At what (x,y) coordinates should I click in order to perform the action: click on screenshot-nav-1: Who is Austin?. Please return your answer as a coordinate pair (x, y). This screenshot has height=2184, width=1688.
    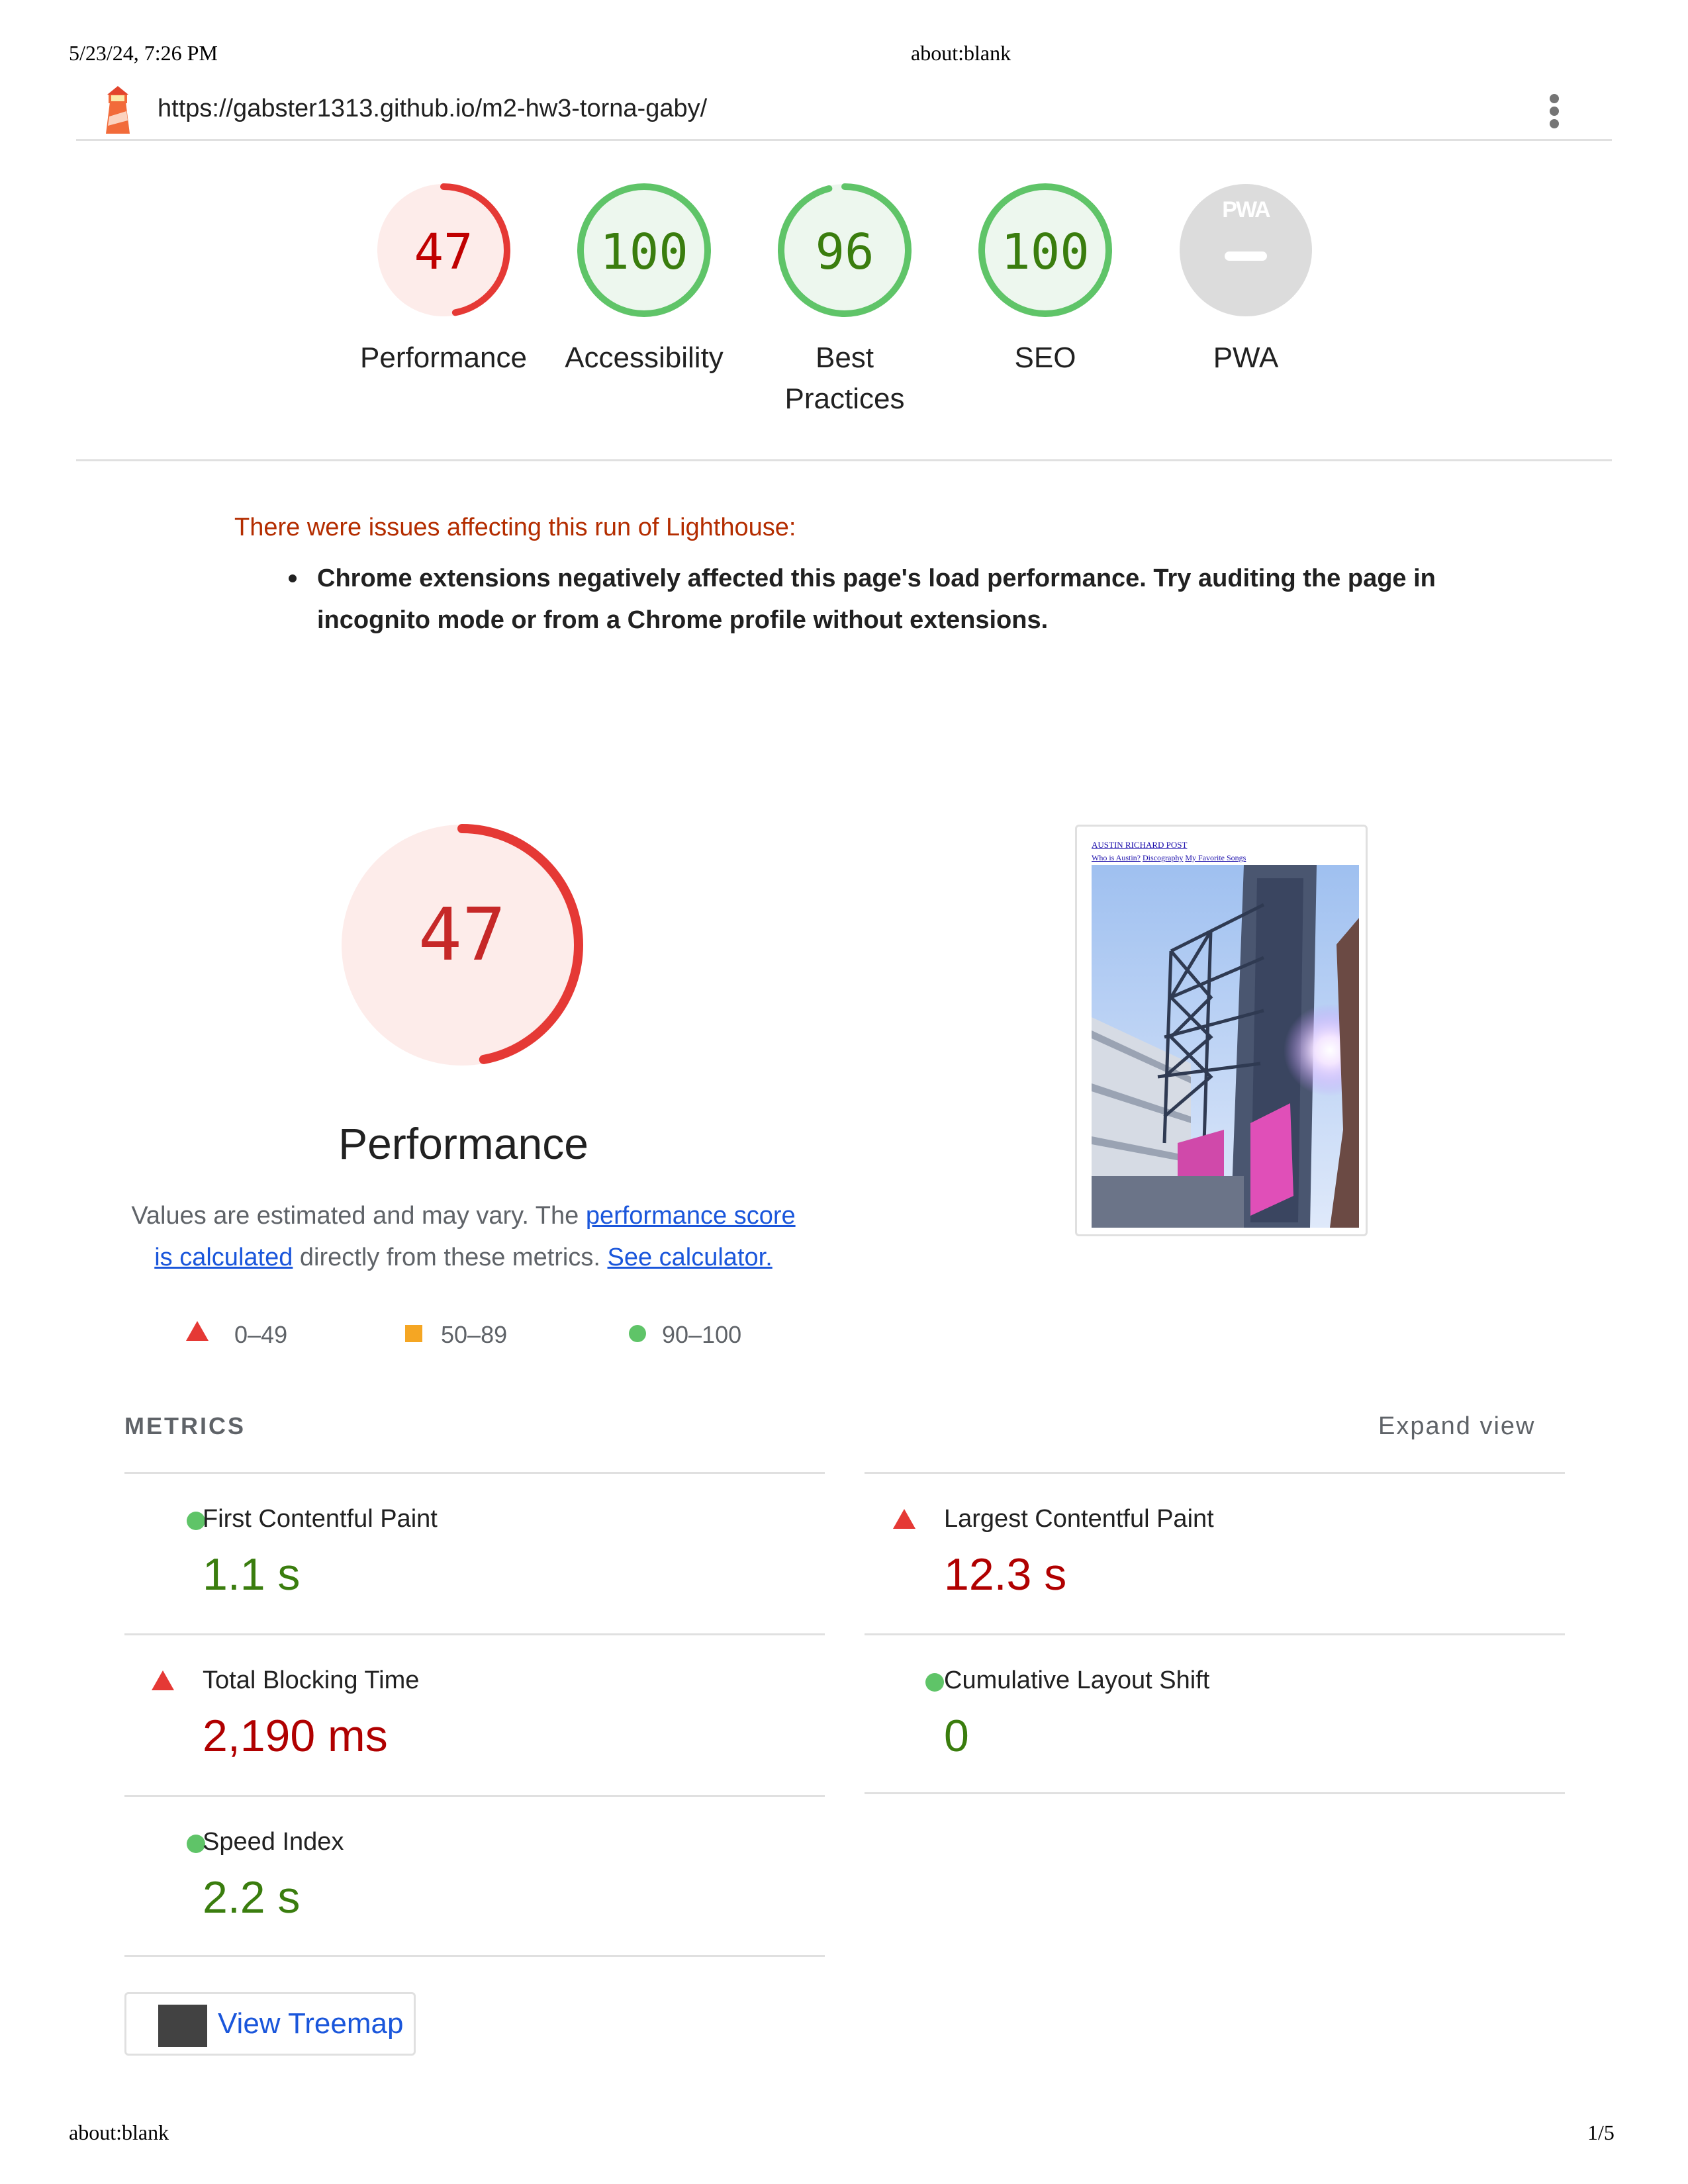
    Looking at the image, I should click on (1116, 857).